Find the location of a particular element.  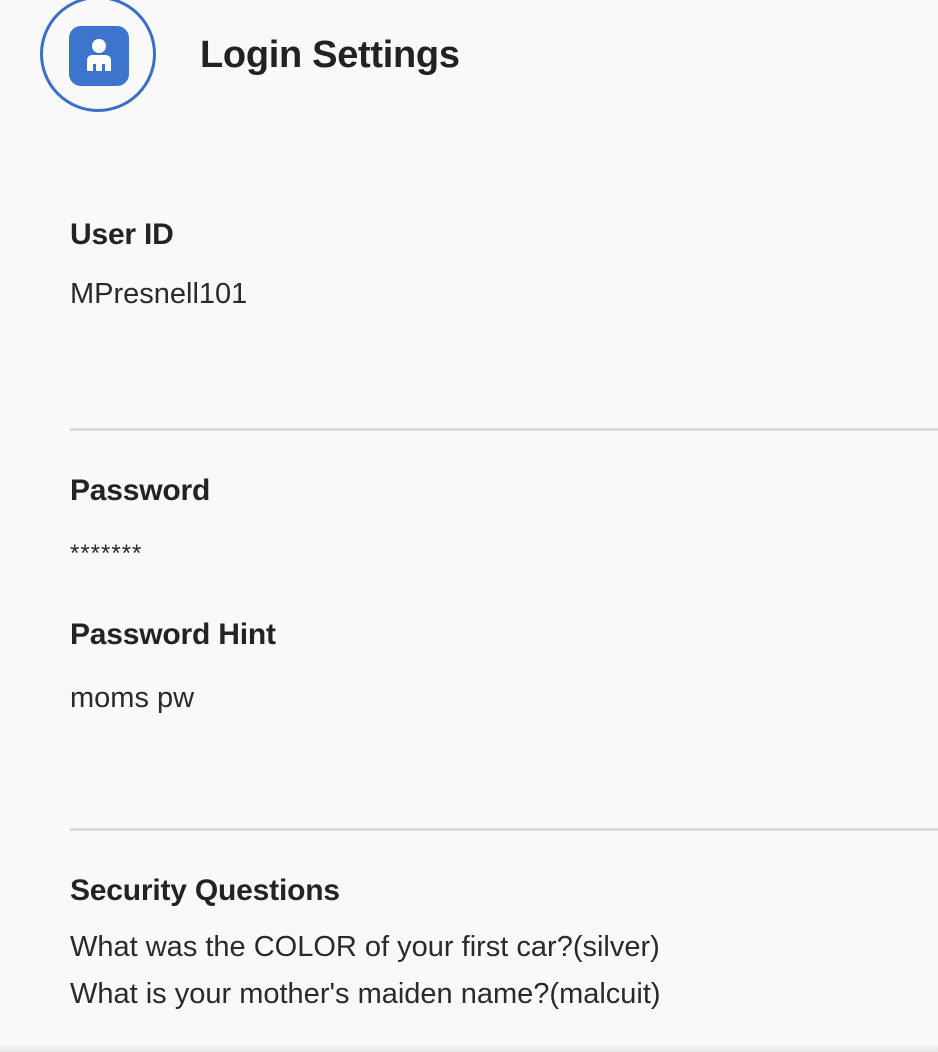

password-value: ******* is located at coordinates (106, 553).